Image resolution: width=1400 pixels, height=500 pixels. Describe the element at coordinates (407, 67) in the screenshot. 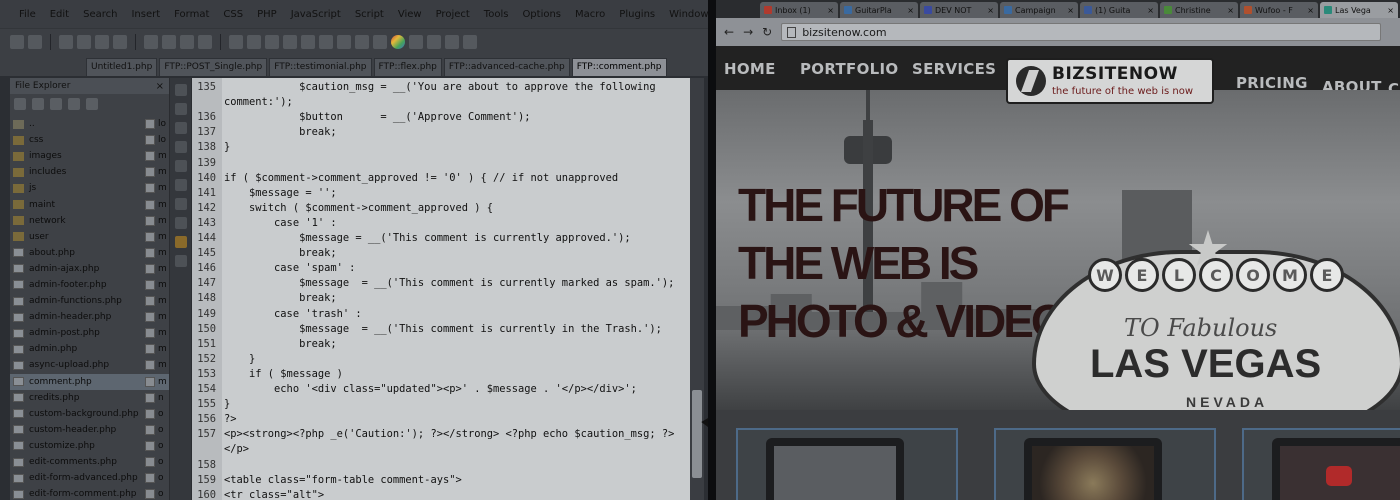

I see `editor-tab: FTP::flex.php` at that location.